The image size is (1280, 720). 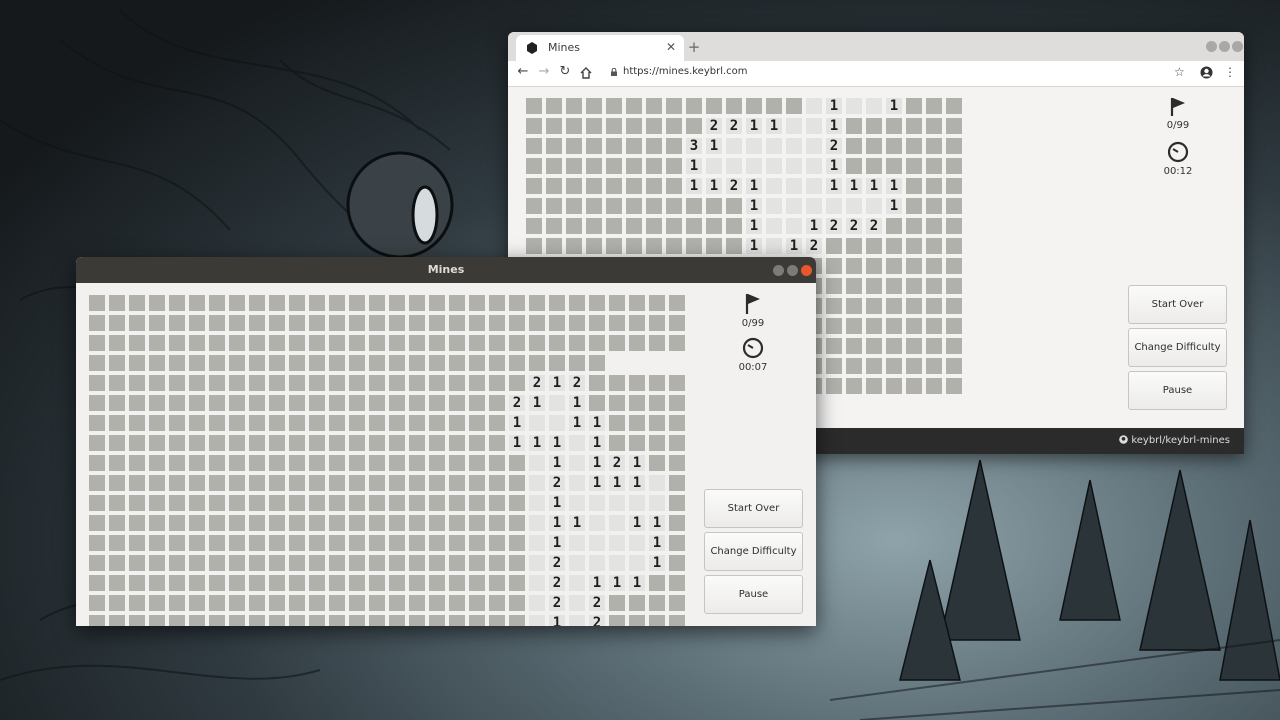 What do you see at coordinates (1177, 304) in the screenshot?
I see `start-over-button: Start Over` at bounding box center [1177, 304].